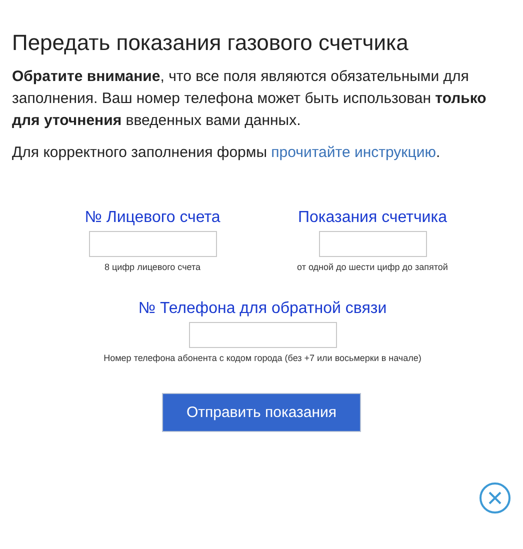  Describe the element at coordinates (495, 498) in the screenshot. I see `close-icon` at that location.